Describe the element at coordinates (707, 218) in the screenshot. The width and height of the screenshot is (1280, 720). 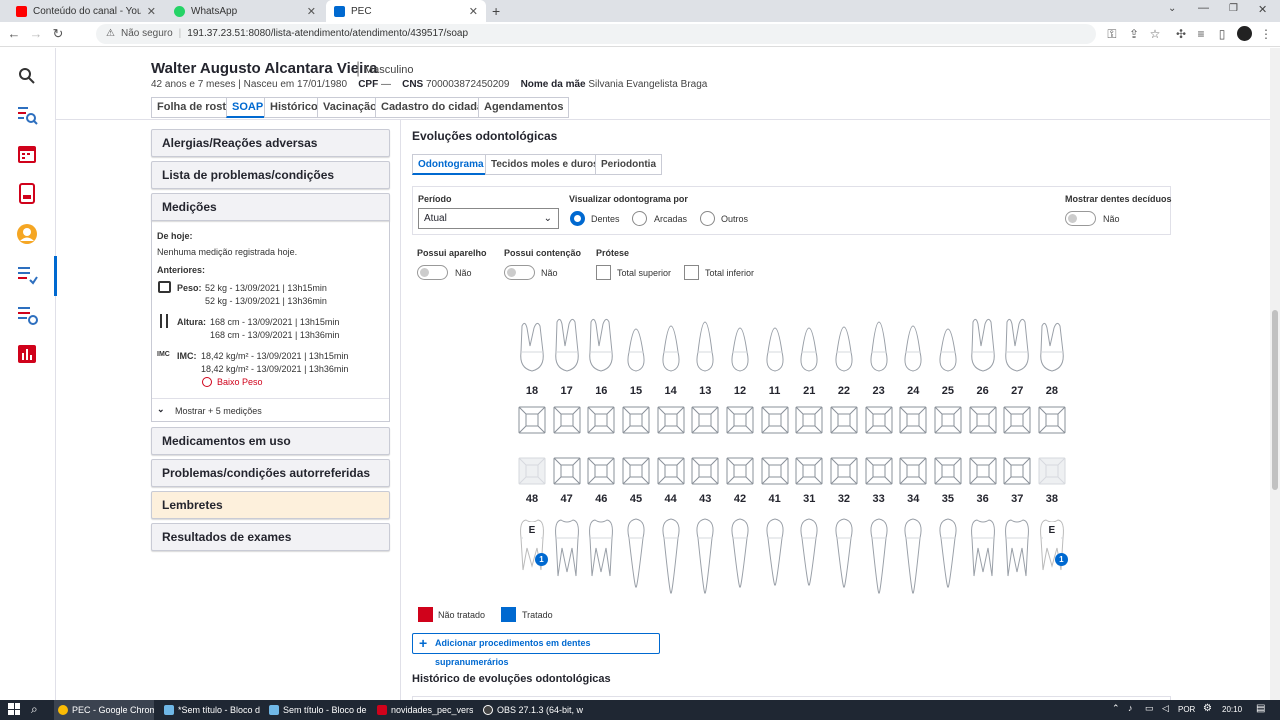
I see `radio-outros` at that location.